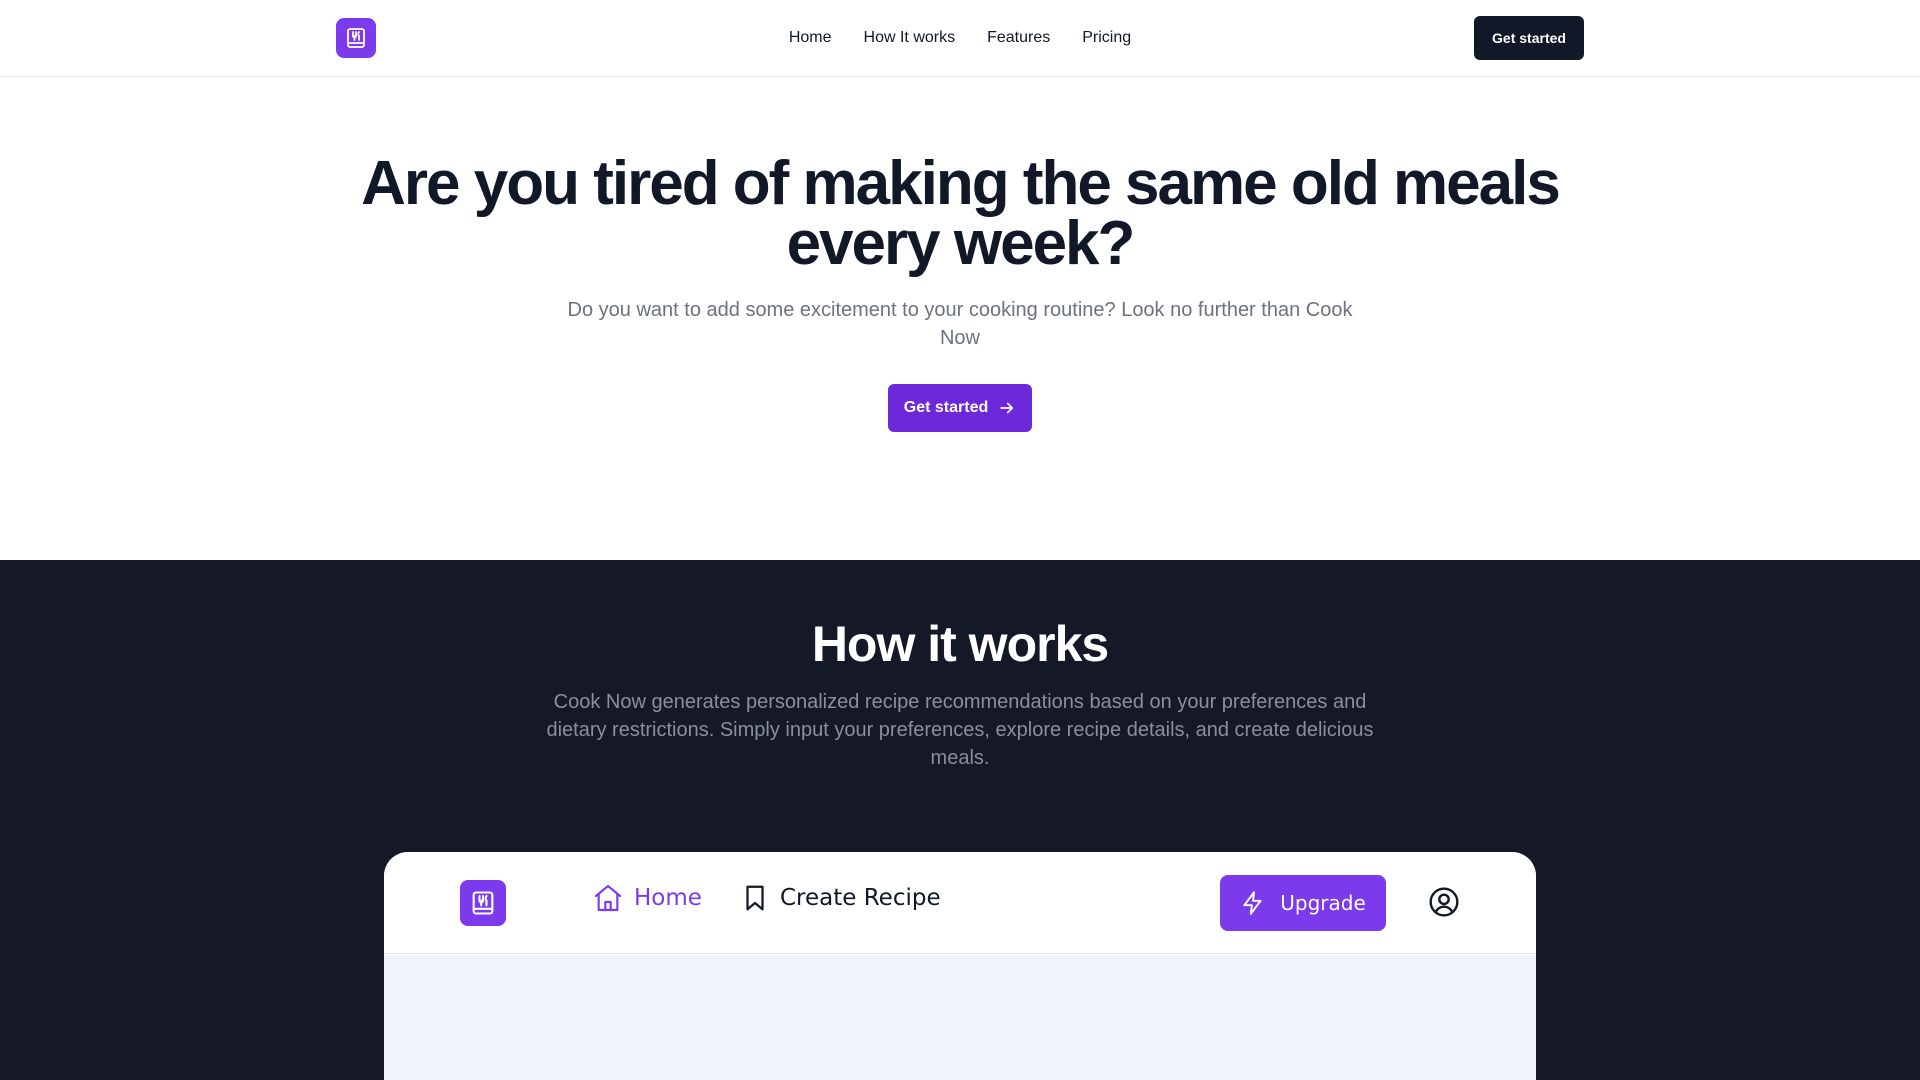 This screenshot has height=1080, width=1920. What do you see at coordinates (1323, 903) in the screenshot?
I see `app-preview-upgrade-label: Upgrade` at bounding box center [1323, 903].